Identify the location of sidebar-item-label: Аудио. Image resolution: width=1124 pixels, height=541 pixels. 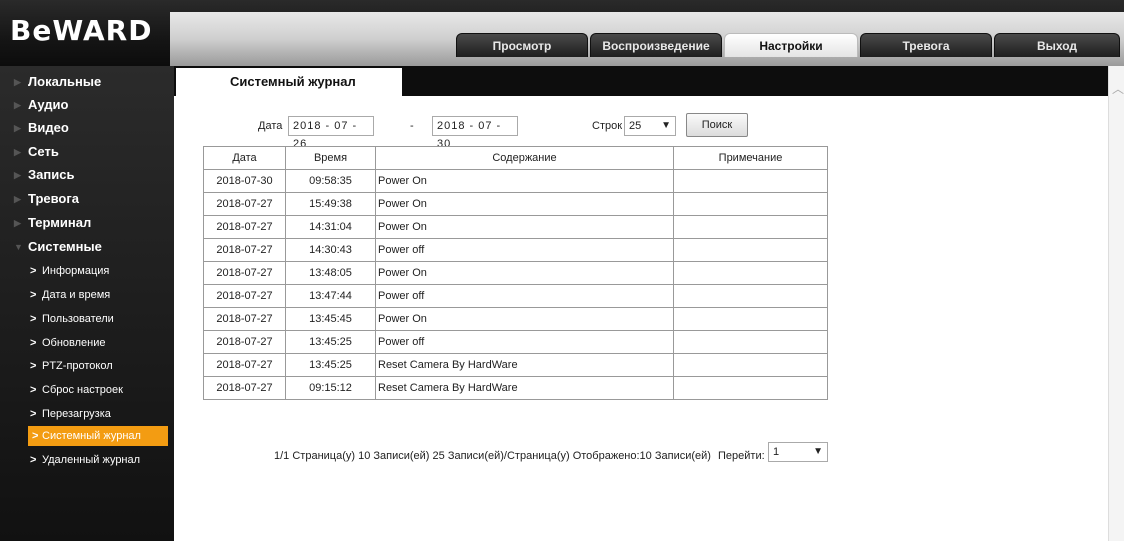
(48, 104).